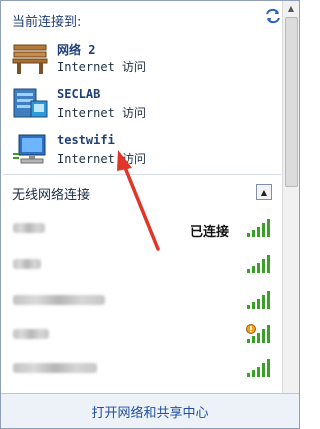  Describe the element at coordinates (31, 58) in the screenshot. I see `bench-network-icon` at that location.